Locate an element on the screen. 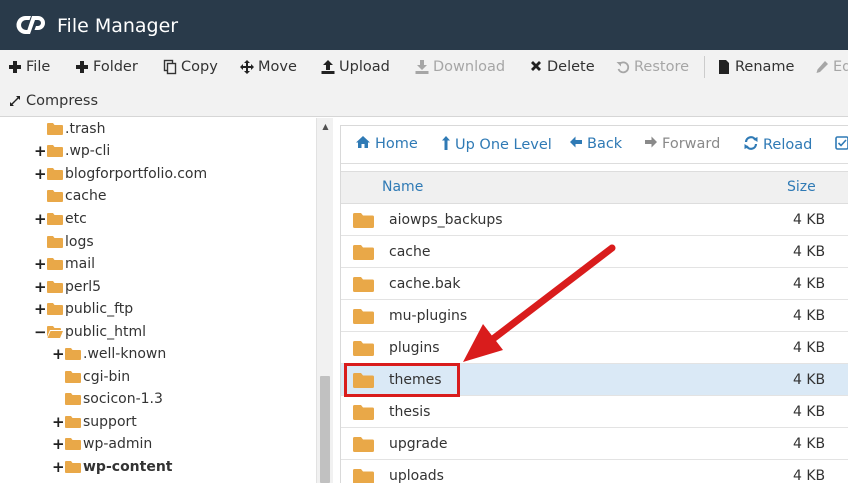 This screenshot has height=483, width=848. compress-label: Compress is located at coordinates (62, 101).